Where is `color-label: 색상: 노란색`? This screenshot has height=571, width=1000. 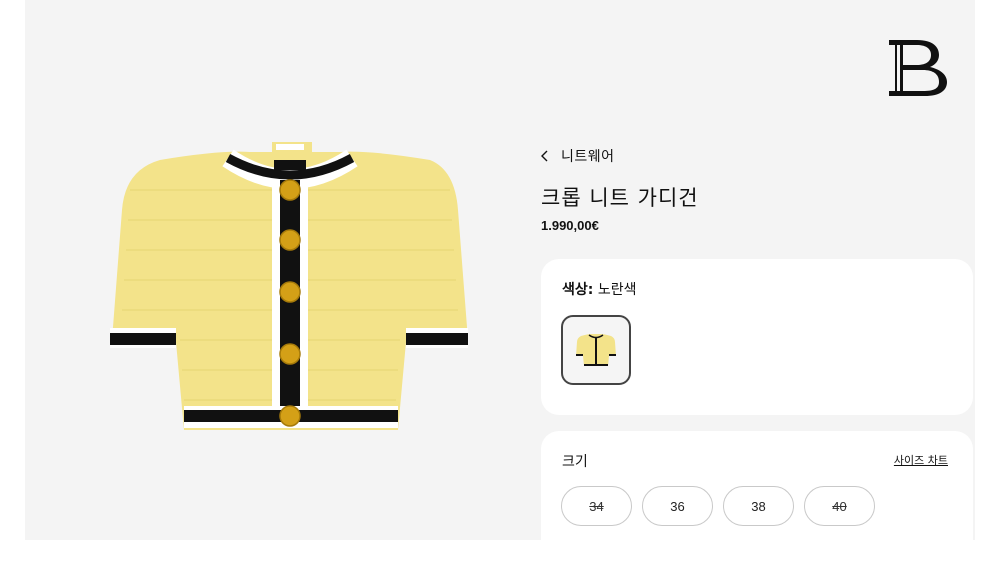 color-label: 색상: 노란색 is located at coordinates (599, 289).